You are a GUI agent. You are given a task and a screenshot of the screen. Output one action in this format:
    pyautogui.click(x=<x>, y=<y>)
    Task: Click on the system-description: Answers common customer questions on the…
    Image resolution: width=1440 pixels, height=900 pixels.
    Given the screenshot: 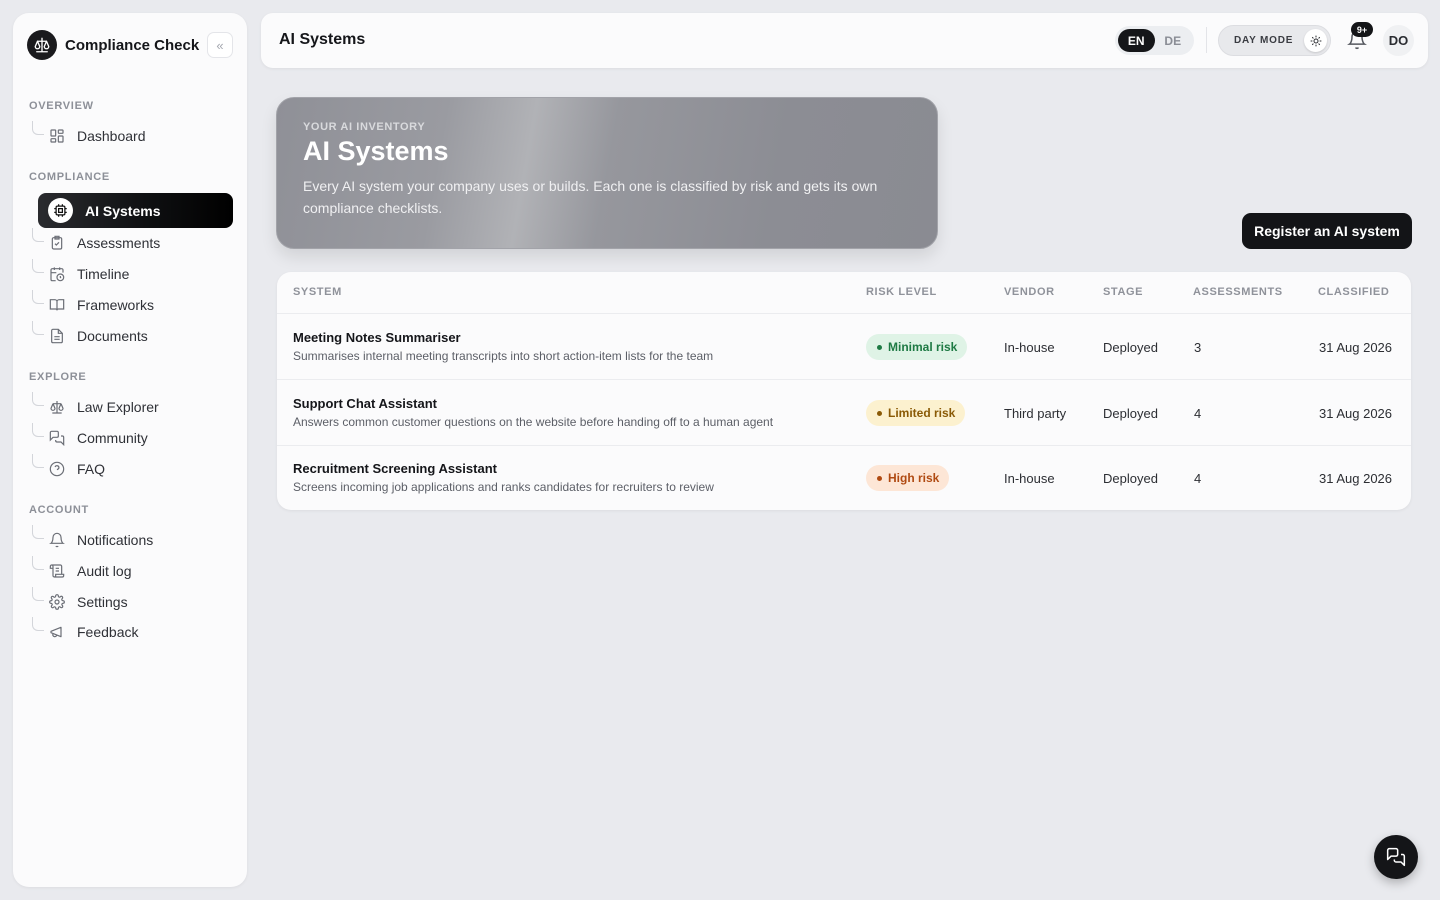 What is the action you would take?
    pyautogui.click(x=533, y=422)
    